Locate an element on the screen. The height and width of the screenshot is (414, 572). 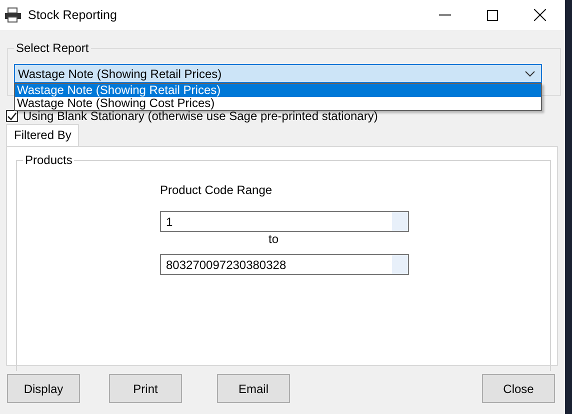
dropdown-option: Wastage Note (Showing Cost Prices) is located at coordinates (278, 103).